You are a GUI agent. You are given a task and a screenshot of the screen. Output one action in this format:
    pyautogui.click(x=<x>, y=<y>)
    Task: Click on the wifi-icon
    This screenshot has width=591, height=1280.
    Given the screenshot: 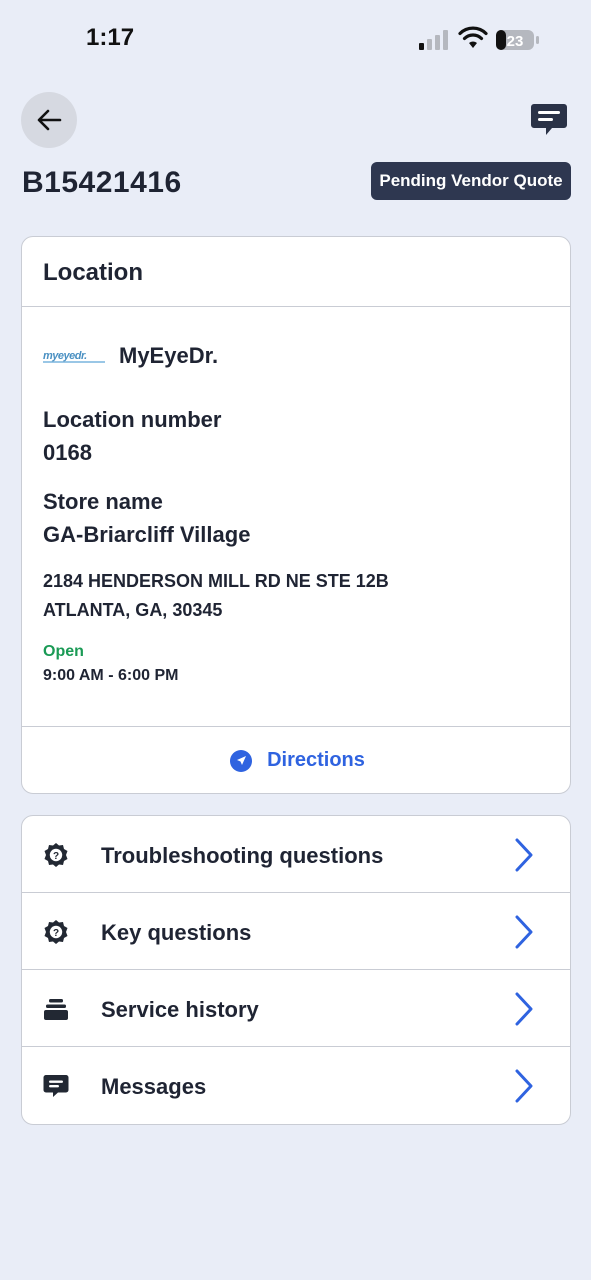 What is the action you would take?
    pyautogui.click(x=473, y=37)
    